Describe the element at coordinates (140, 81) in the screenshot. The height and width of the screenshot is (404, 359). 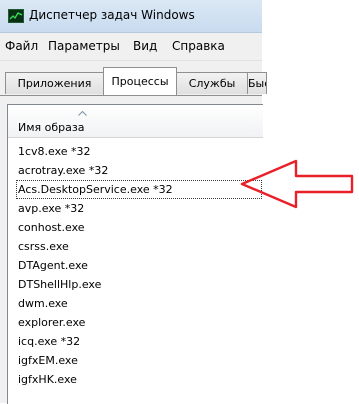
I see `tab-processes: Процессы` at that location.